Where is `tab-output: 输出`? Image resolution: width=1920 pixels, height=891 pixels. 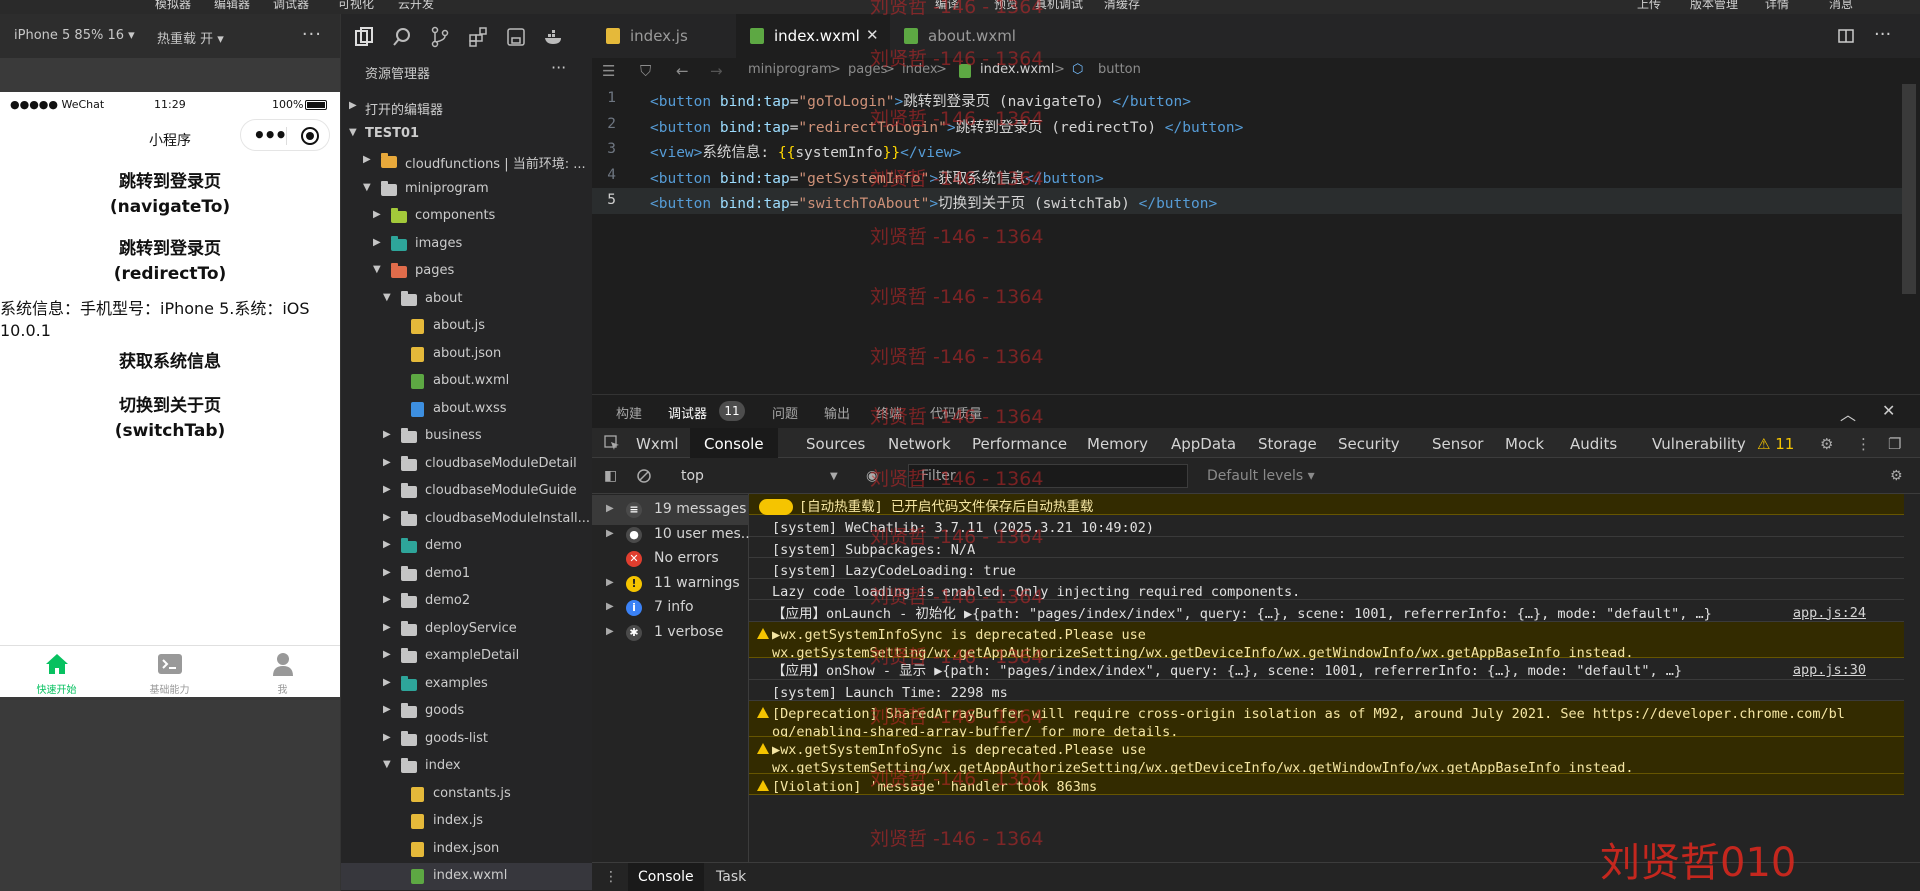 tab-output: 输出 is located at coordinates (837, 412).